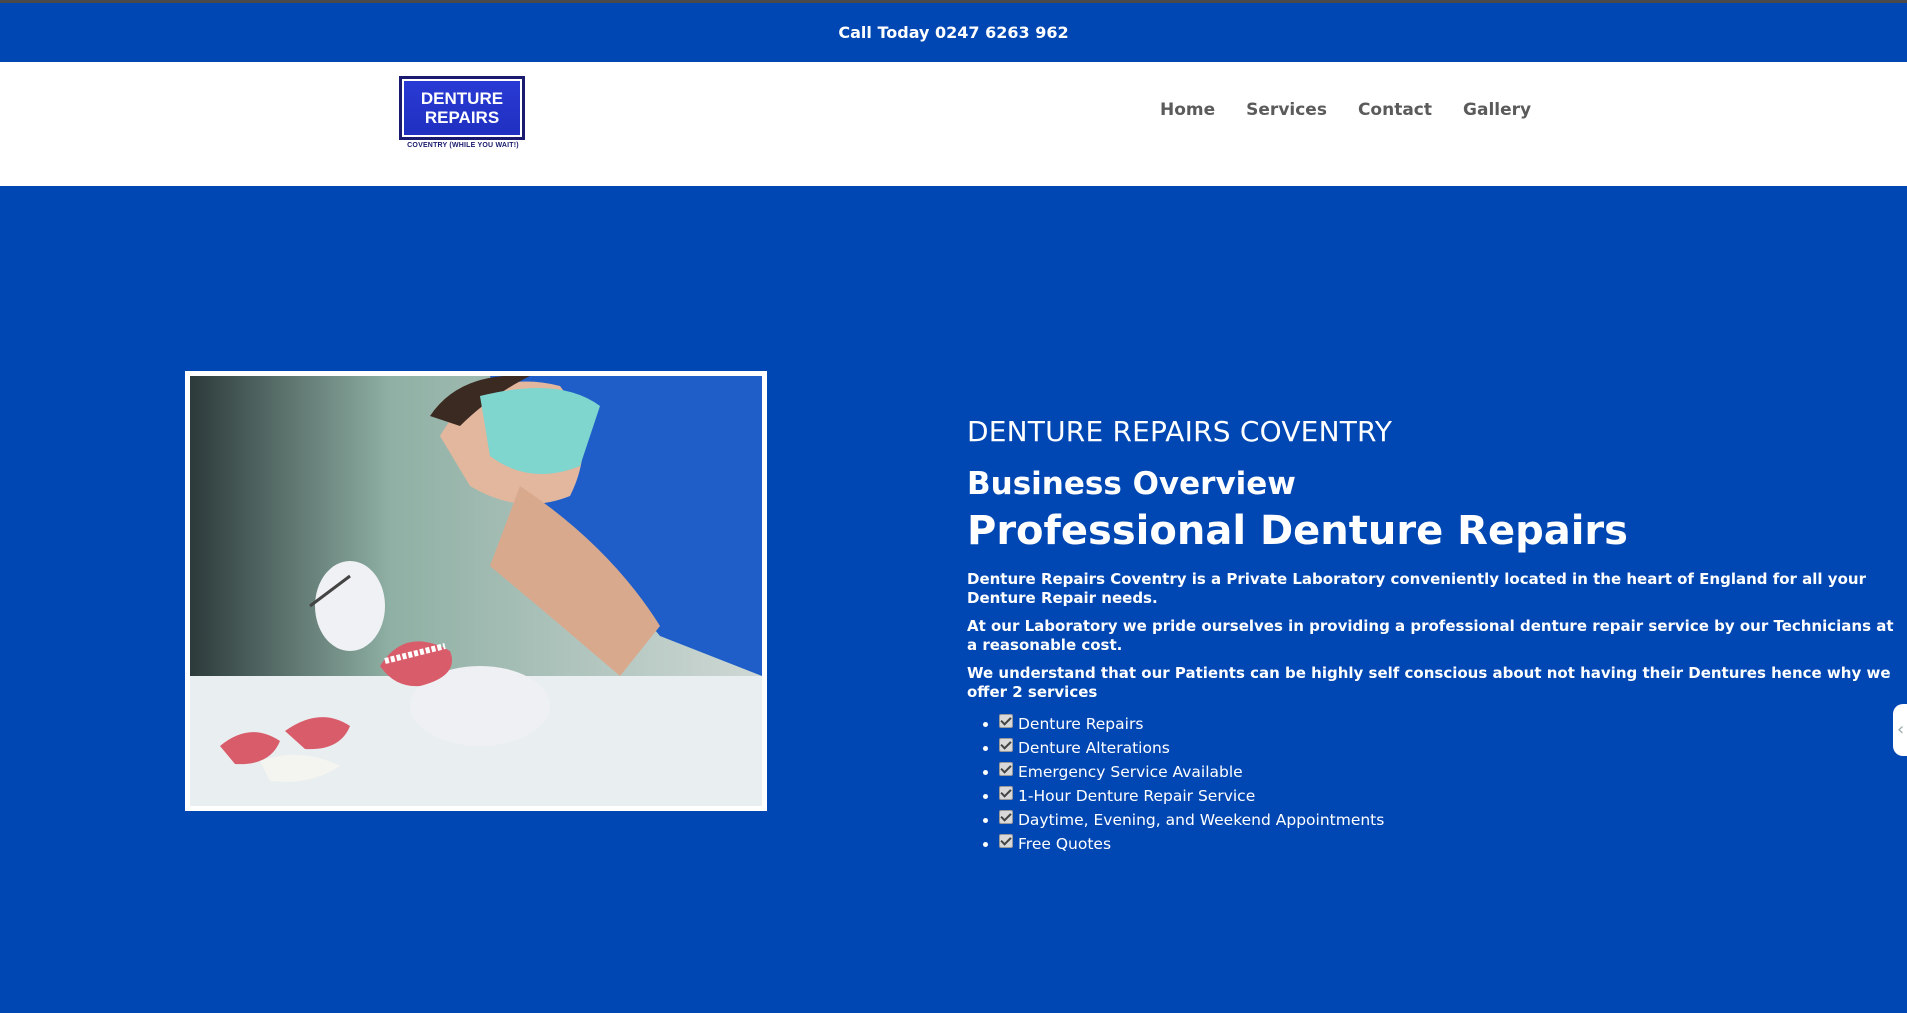 The width and height of the screenshot is (1907, 1013). Describe the element at coordinates (463, 145) in the screenshot. I see `logo-tagline: COVENTRY (WHILE YOU WAIT!)` at that location.